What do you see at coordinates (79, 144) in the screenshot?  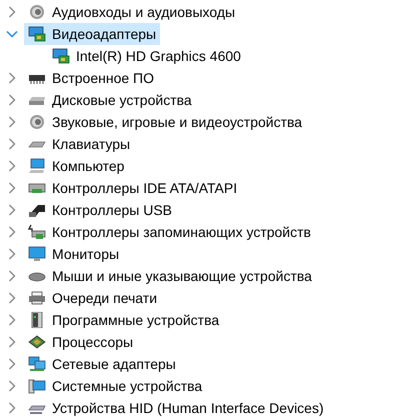 I see `tree-item: Клавиатуры` at bounding box center [79, 144].